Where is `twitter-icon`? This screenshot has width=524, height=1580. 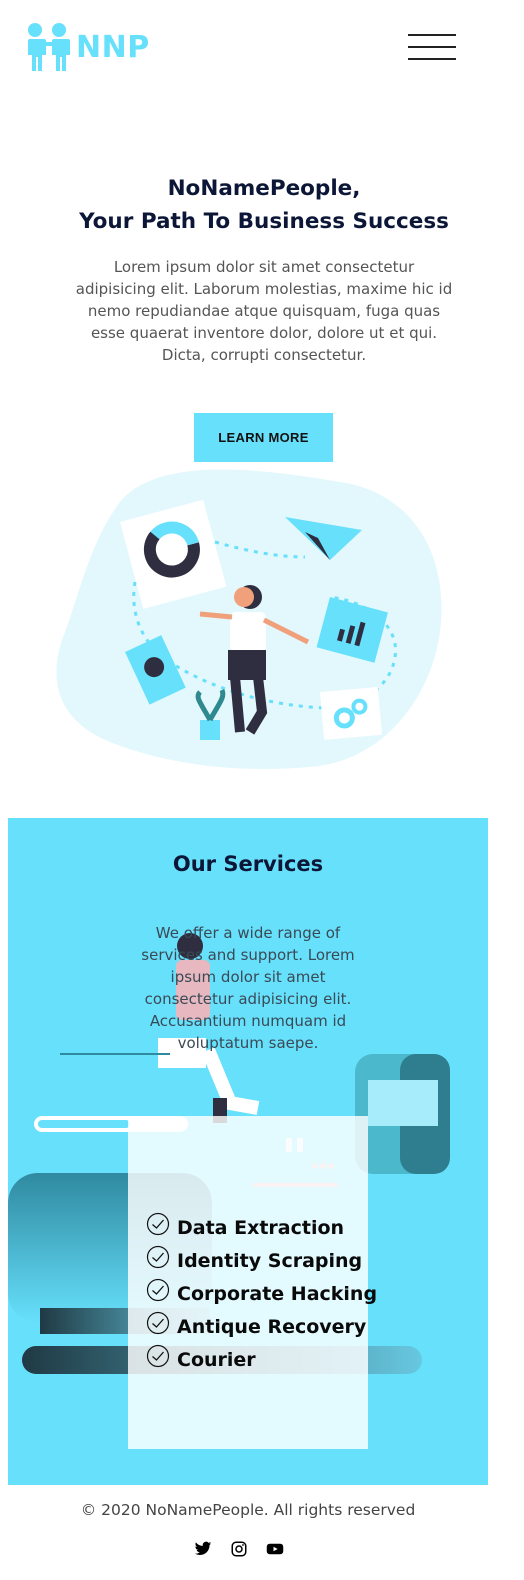
twitter-icon is located at coordinates (203, 1549).